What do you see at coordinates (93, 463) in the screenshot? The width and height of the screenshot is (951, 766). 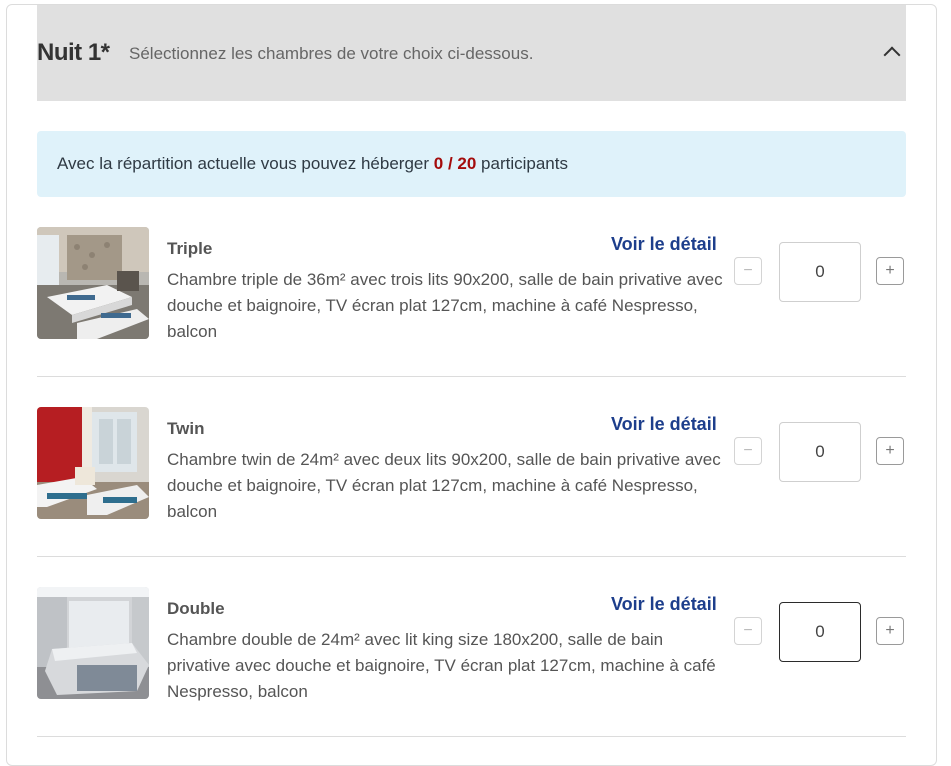 I see `room-photo-twin` at bounding box center [93, 463].